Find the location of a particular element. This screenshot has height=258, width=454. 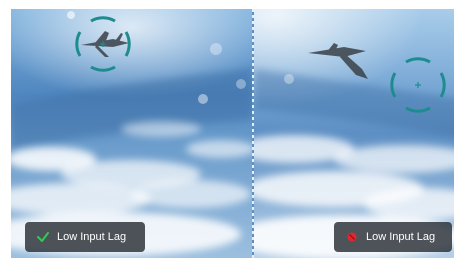

target-reticle-left is located at coordinates (103, 44).